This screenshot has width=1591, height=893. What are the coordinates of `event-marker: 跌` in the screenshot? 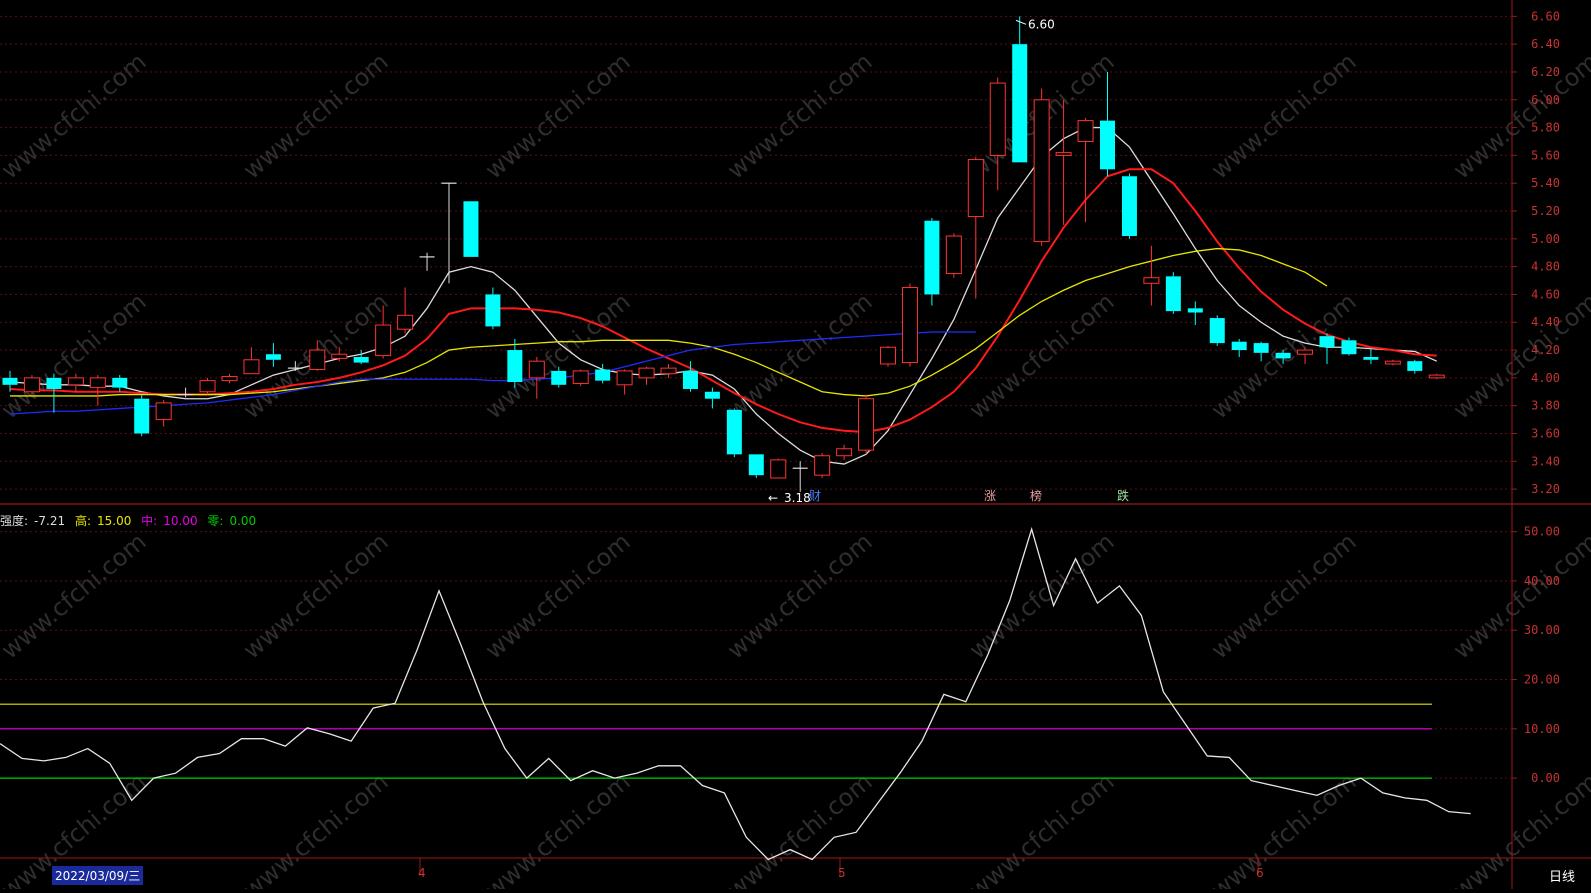 It's located at (1123, 495).